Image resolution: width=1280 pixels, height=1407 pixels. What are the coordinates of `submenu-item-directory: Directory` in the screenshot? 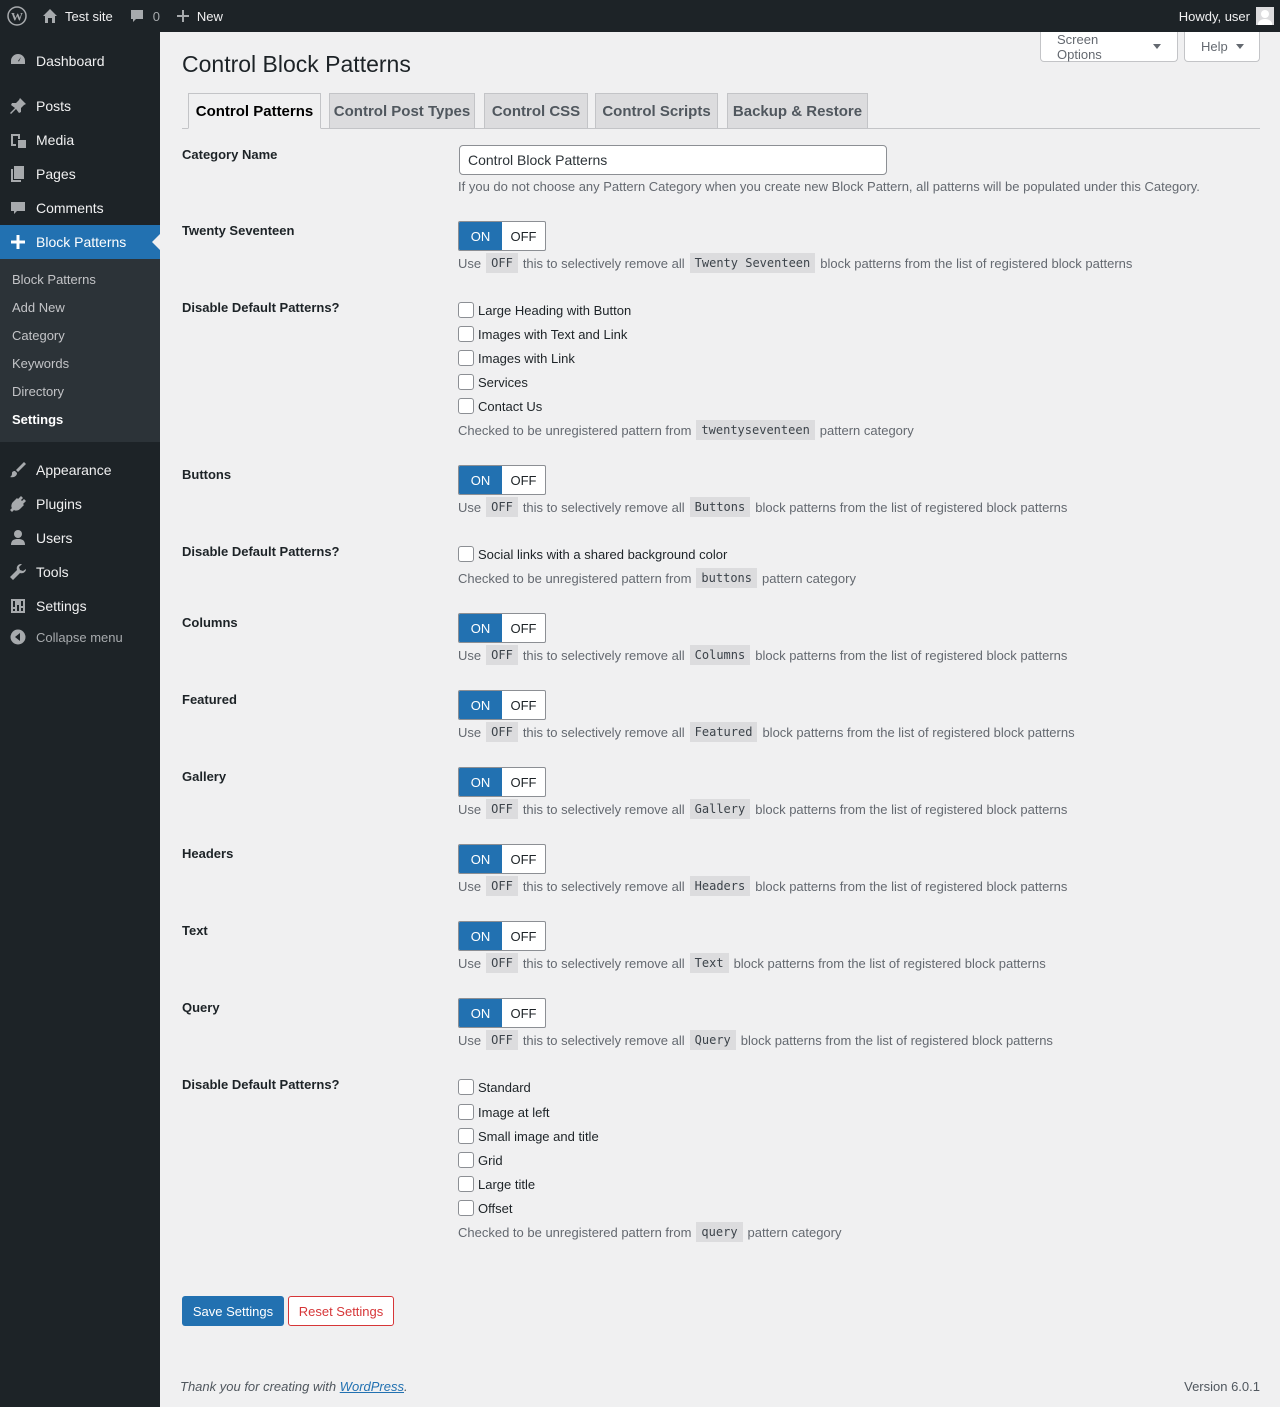 It's located at (38, 391).